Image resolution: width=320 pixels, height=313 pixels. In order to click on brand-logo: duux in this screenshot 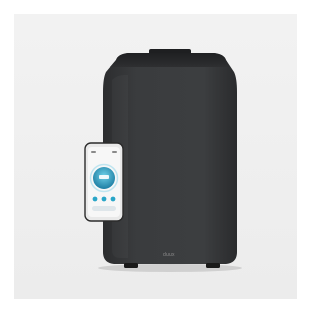, I will do `click(169, 255)`.